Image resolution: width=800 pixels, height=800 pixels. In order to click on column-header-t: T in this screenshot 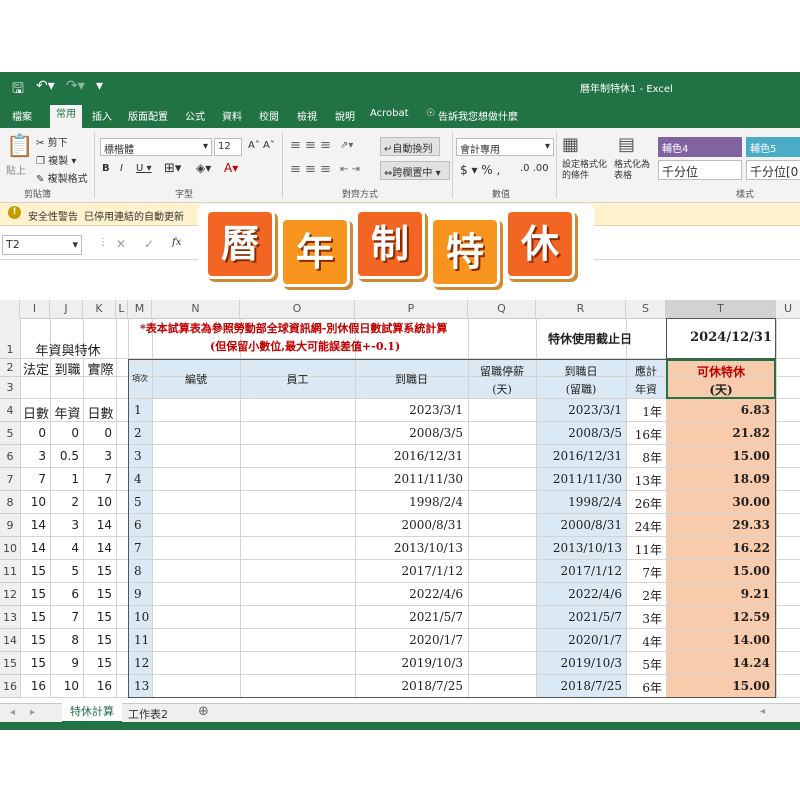, I will do `click(721, 309)`.